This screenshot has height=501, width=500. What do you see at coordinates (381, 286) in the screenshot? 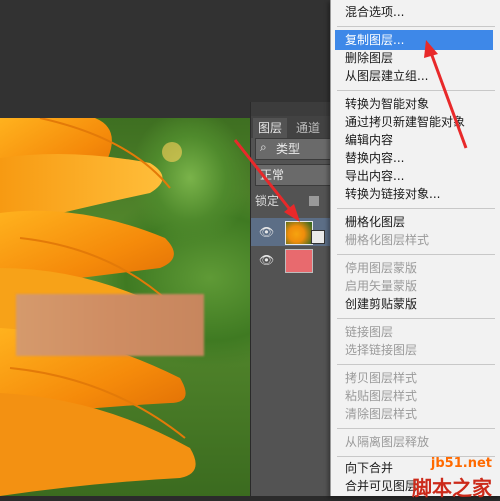
I see `menu-item-enable-vector-mask: 启用矢量蒙版` at bounding box center [381, 286].